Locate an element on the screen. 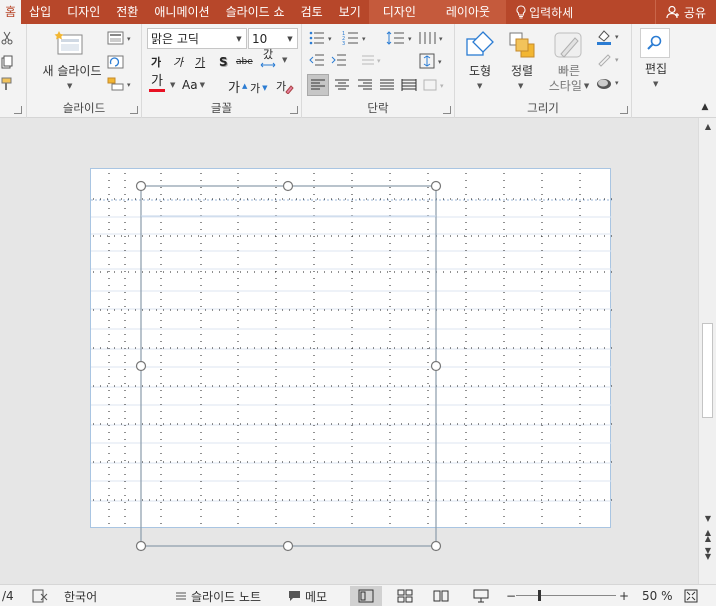 The image size is (716, 606). fit-to-window-icon is located at coordinates (691, 595).